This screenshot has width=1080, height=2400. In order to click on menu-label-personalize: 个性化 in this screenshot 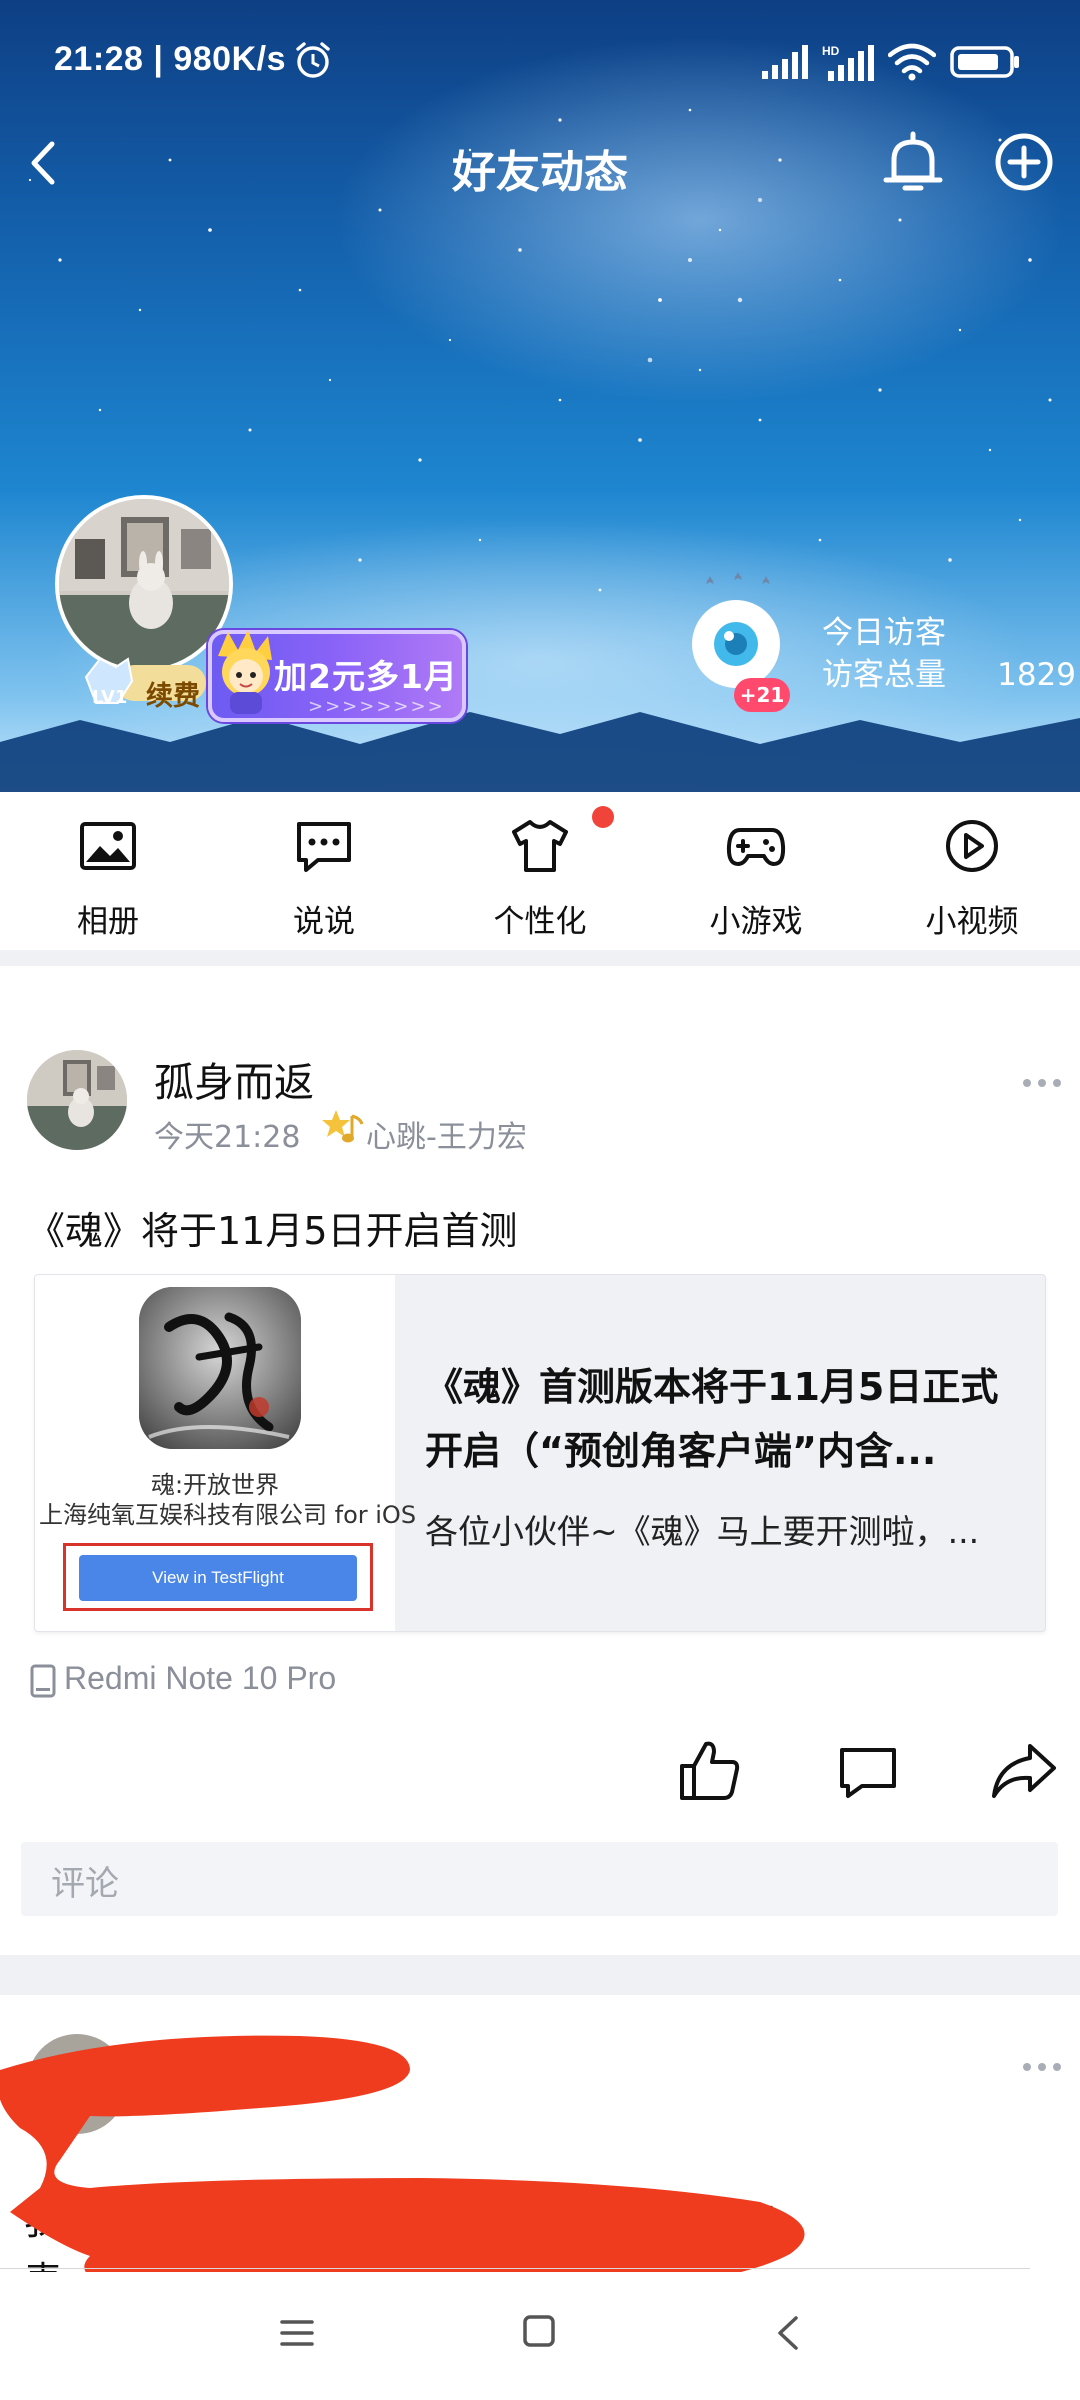, I will do `click(540, 922)`.